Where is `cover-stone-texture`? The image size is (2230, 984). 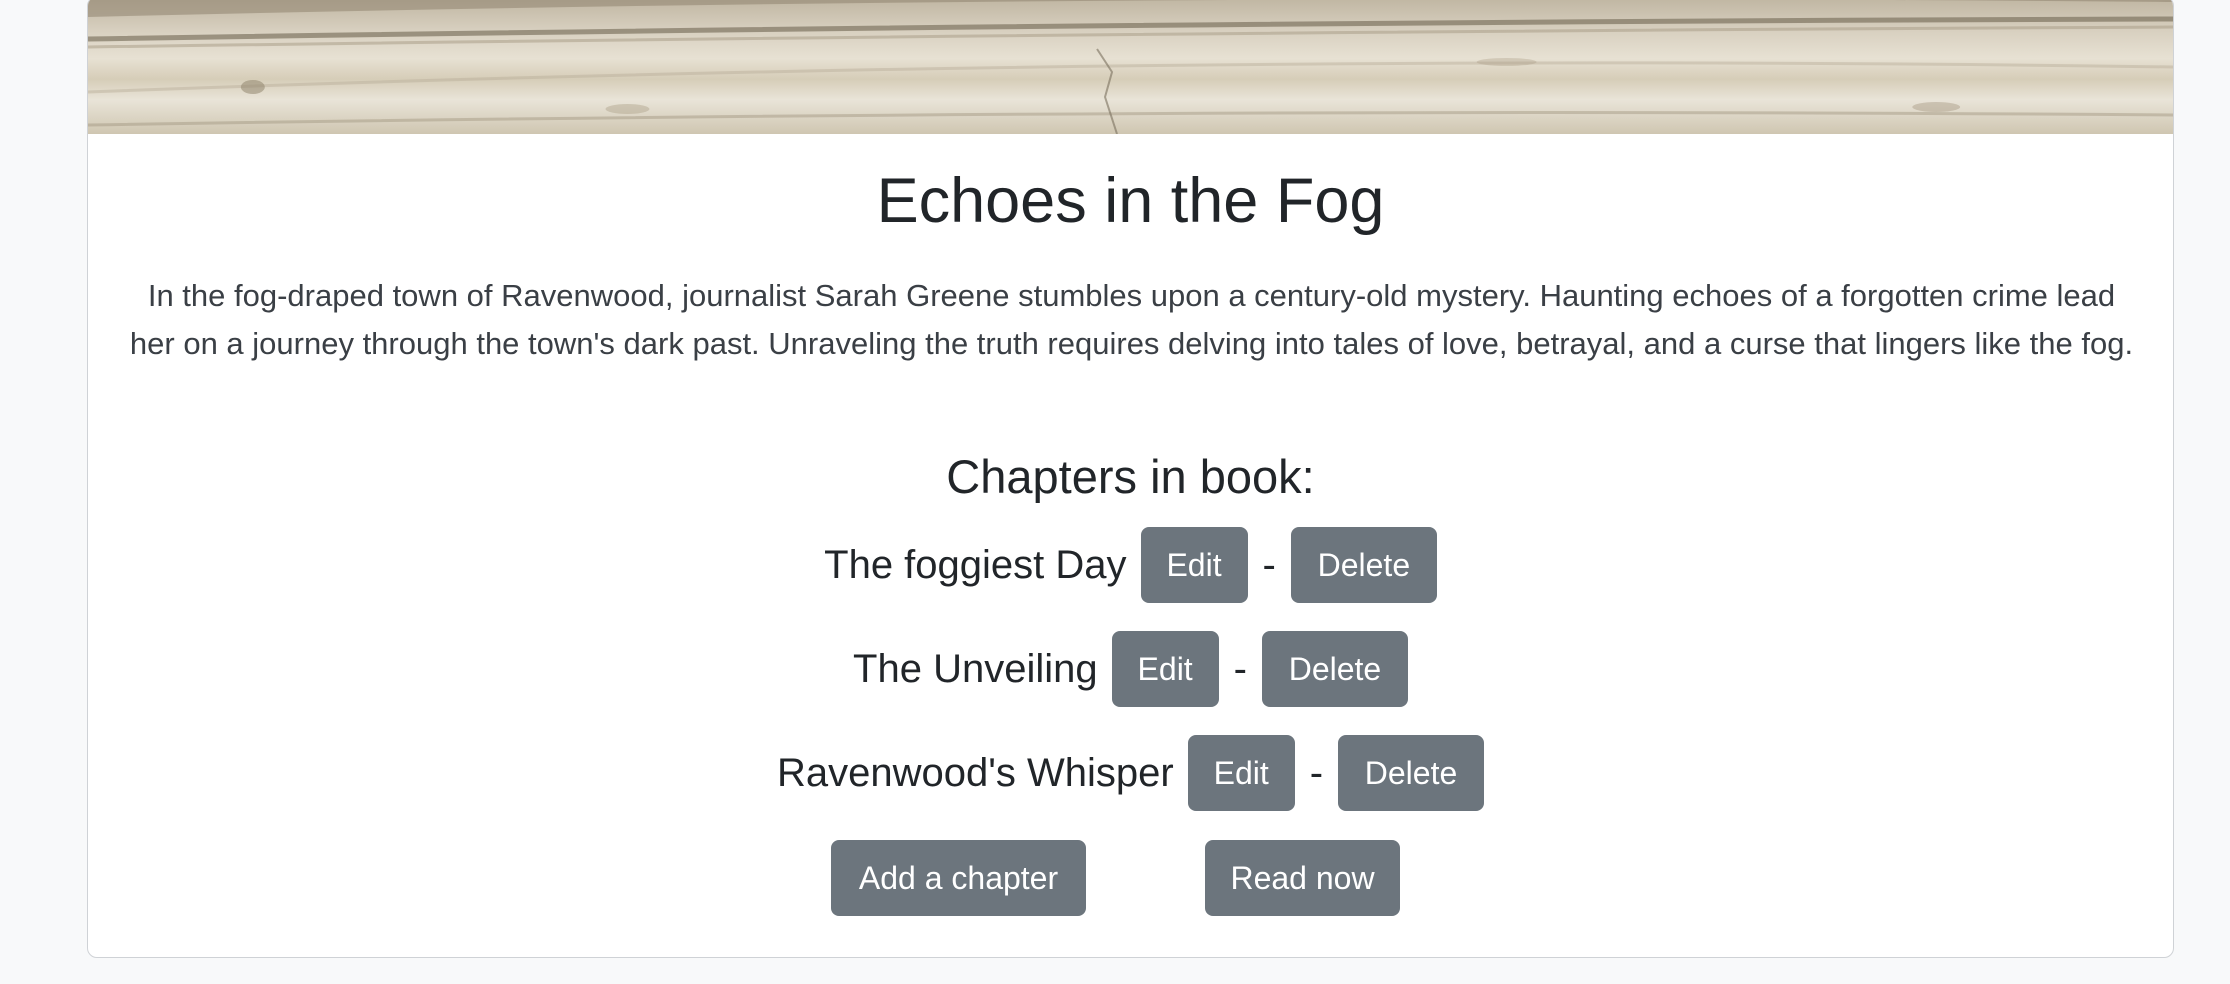 cover-stone-texture is located at coordinates (1130, 67).